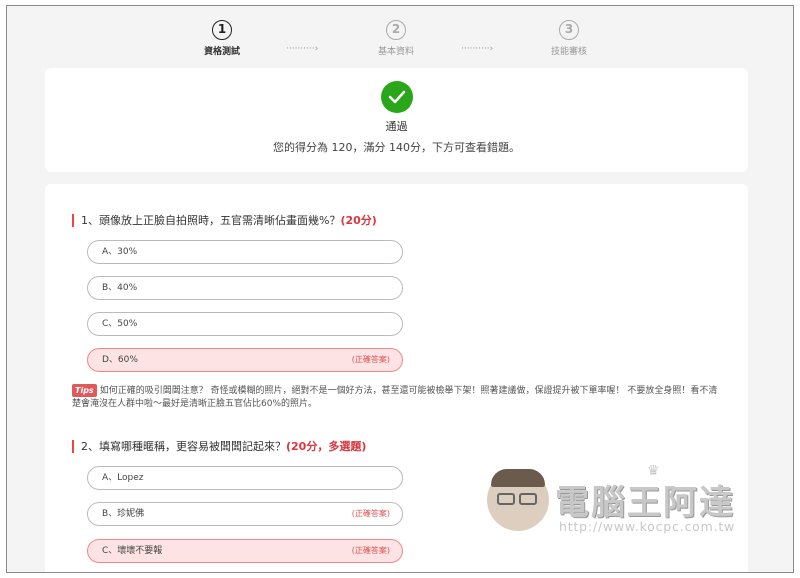 Image resolution: width=800 pixels, height=578 pixels. What do you see at coordinates (120, 324) in the screenshot?
I see `option-label: C、50%` at bounding box center [120, 324].